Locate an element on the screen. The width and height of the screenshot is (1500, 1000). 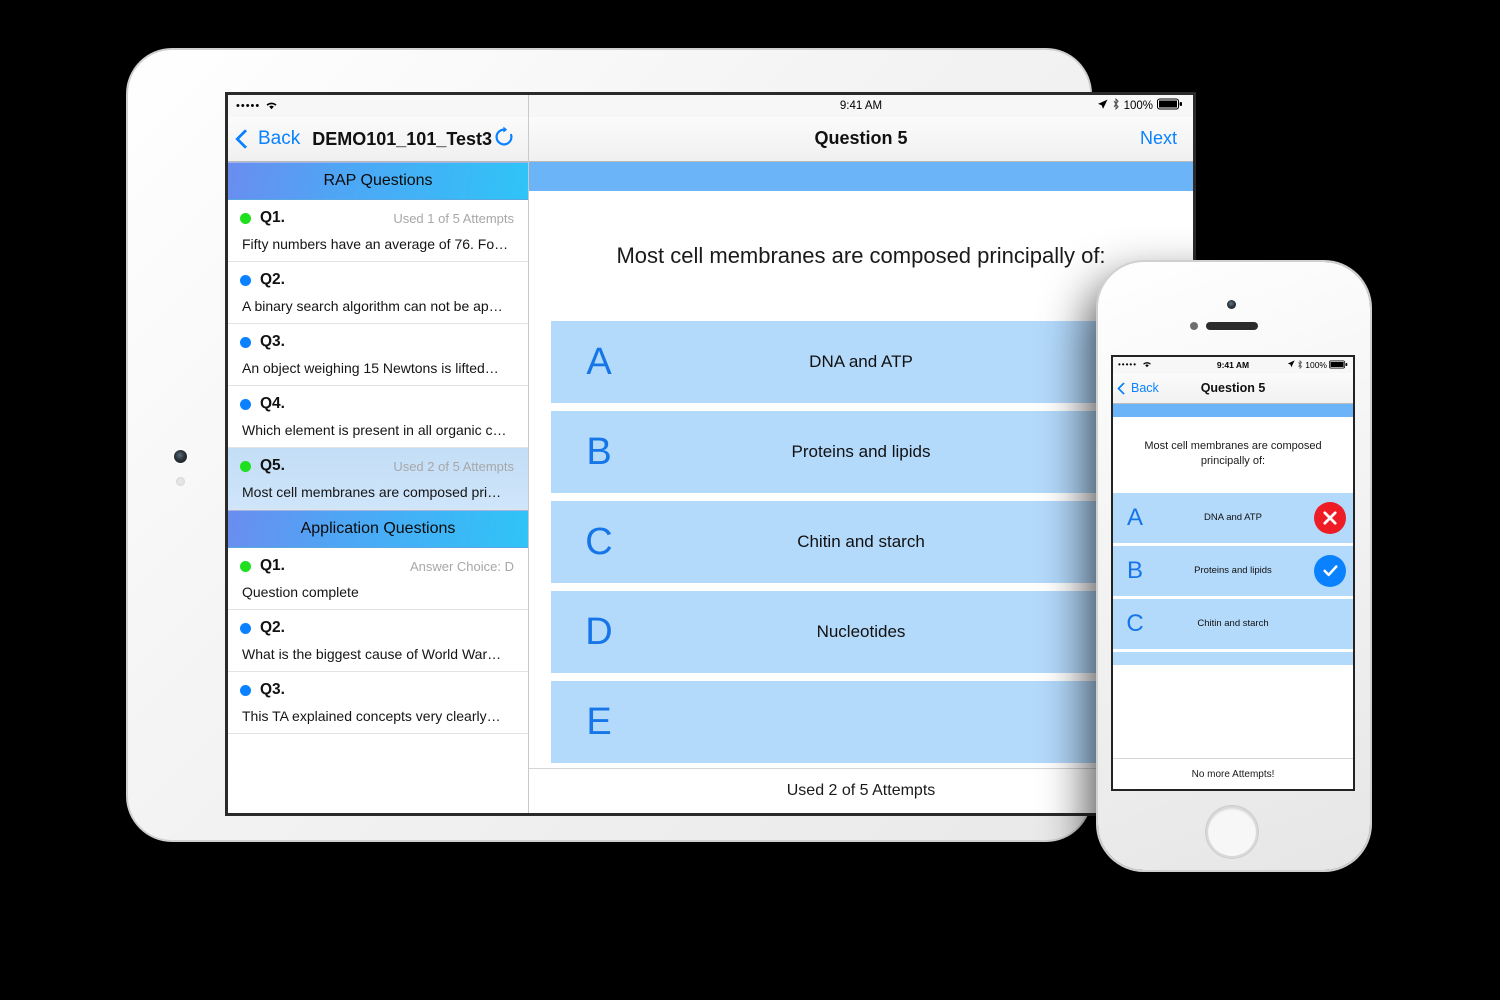
option-letter: E is located at coordinates (599, 721).